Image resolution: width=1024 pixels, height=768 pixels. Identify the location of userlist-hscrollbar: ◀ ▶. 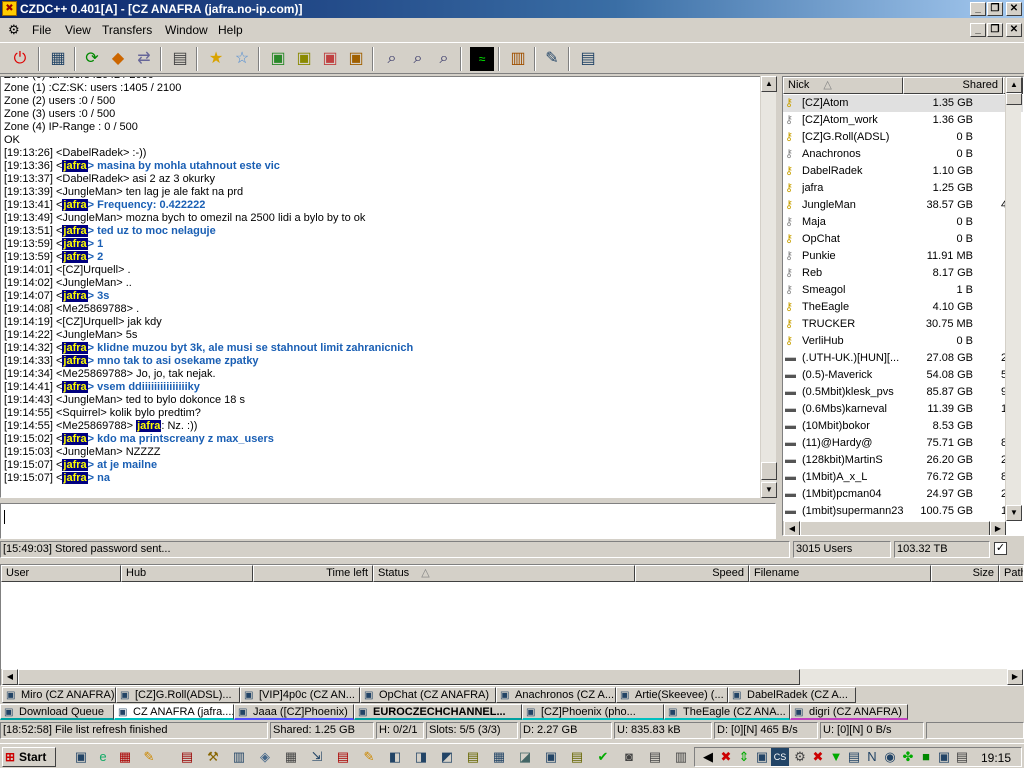
(894, 528).